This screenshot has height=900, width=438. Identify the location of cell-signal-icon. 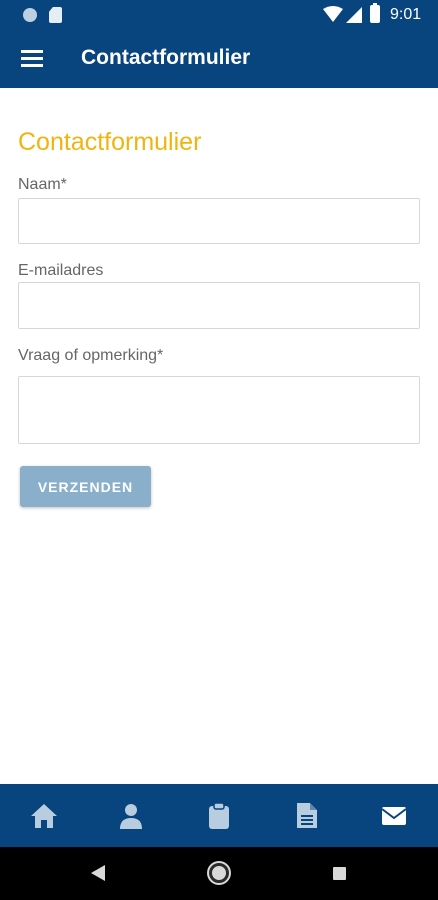
(354, 15).